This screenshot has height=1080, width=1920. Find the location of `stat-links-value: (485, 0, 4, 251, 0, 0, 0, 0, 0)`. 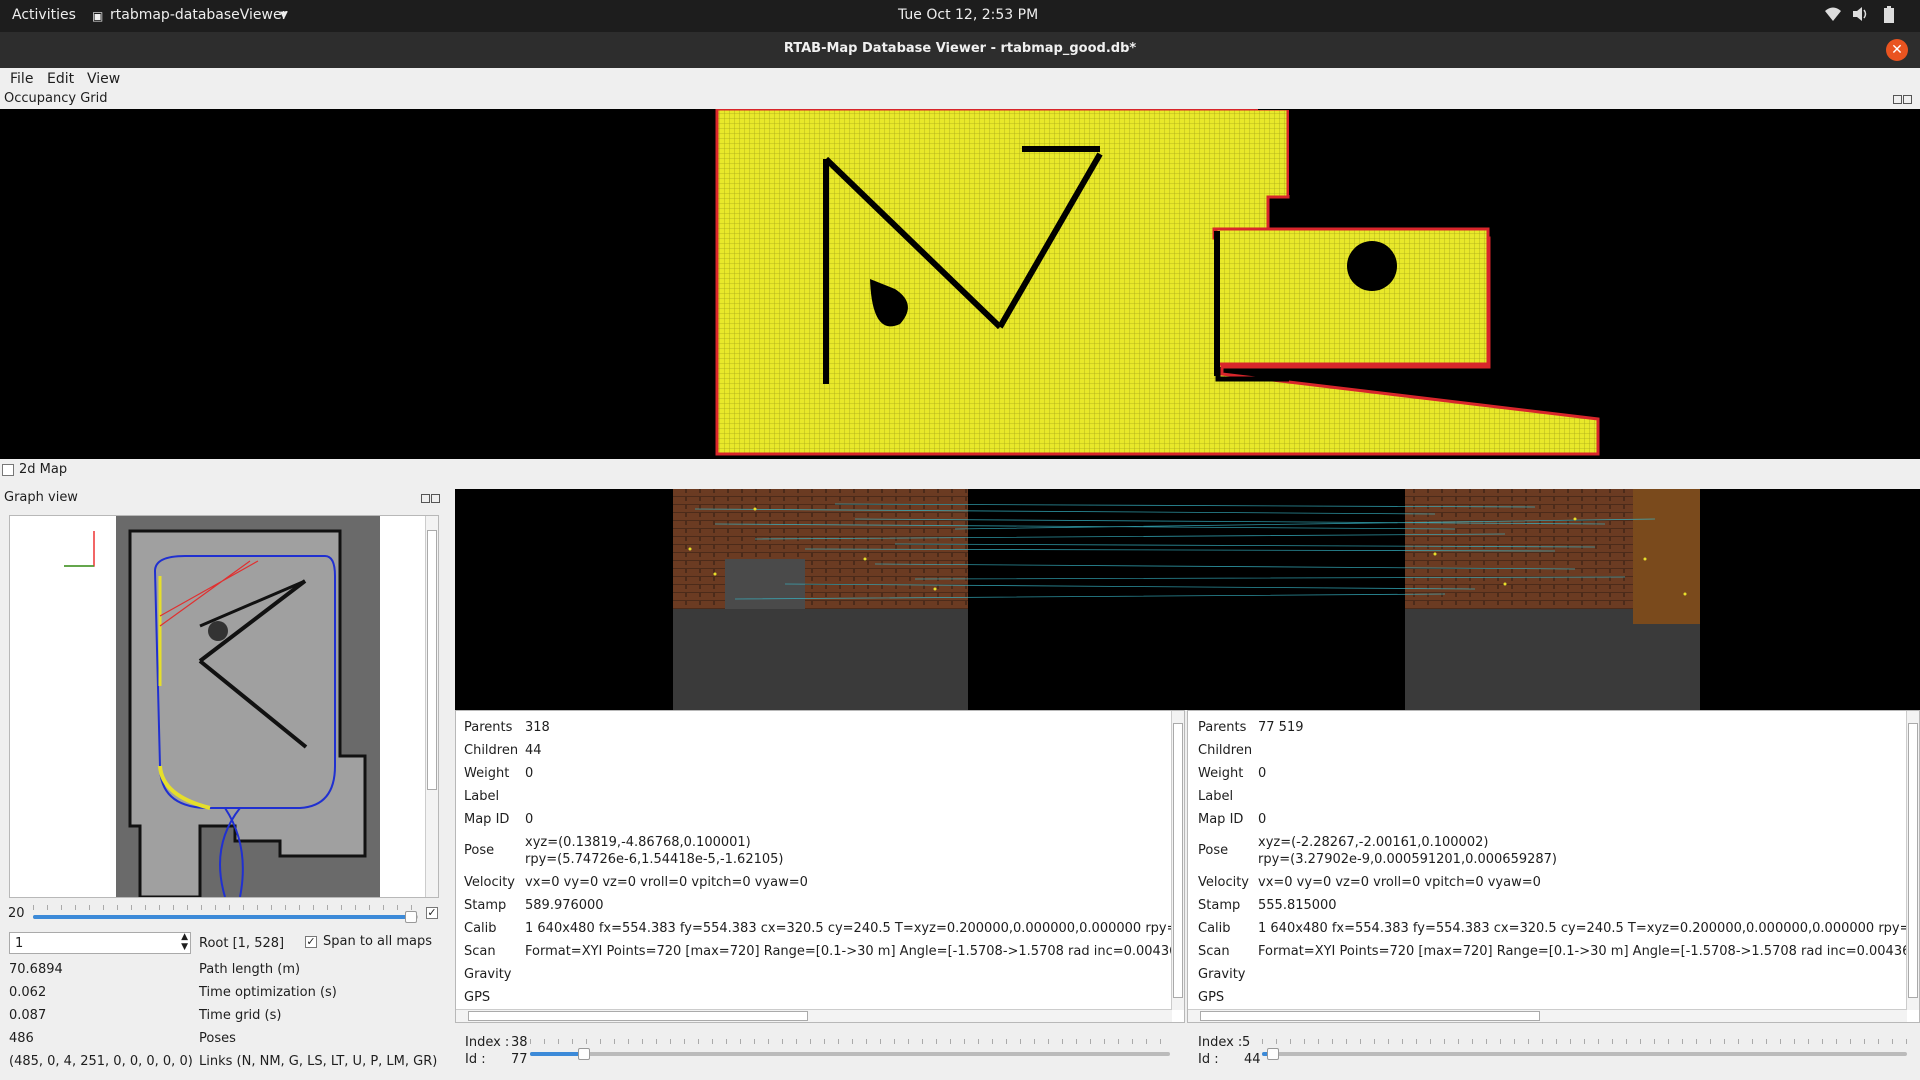

stat-links-value: (485, 0, 4, 251, 0, 0, 0, 0, 0) is located at coordinates (101, 1061).